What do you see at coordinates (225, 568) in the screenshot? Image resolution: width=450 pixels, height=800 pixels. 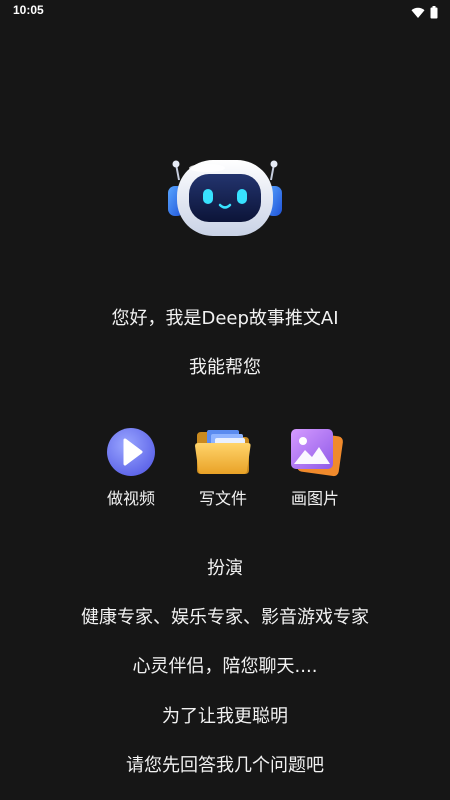 I see `roles-title: 扮演` at bounding box center [225, 568].